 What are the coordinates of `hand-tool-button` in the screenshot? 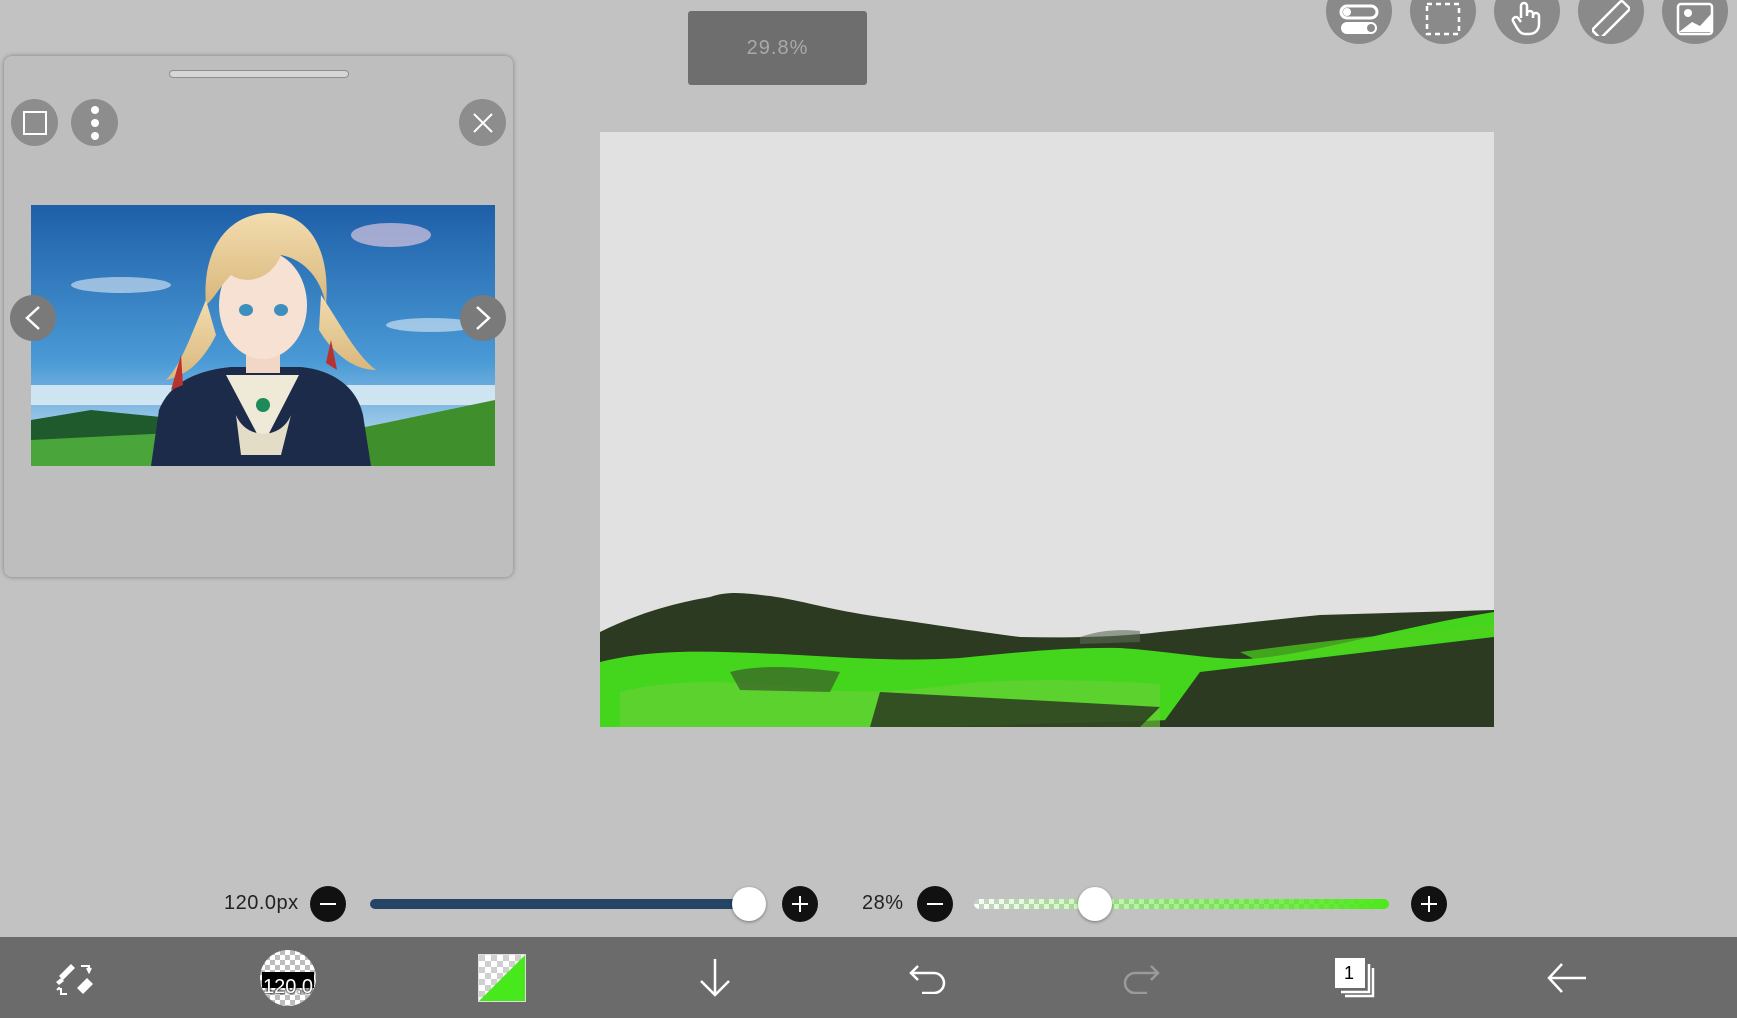 It's located at (1527, 22).